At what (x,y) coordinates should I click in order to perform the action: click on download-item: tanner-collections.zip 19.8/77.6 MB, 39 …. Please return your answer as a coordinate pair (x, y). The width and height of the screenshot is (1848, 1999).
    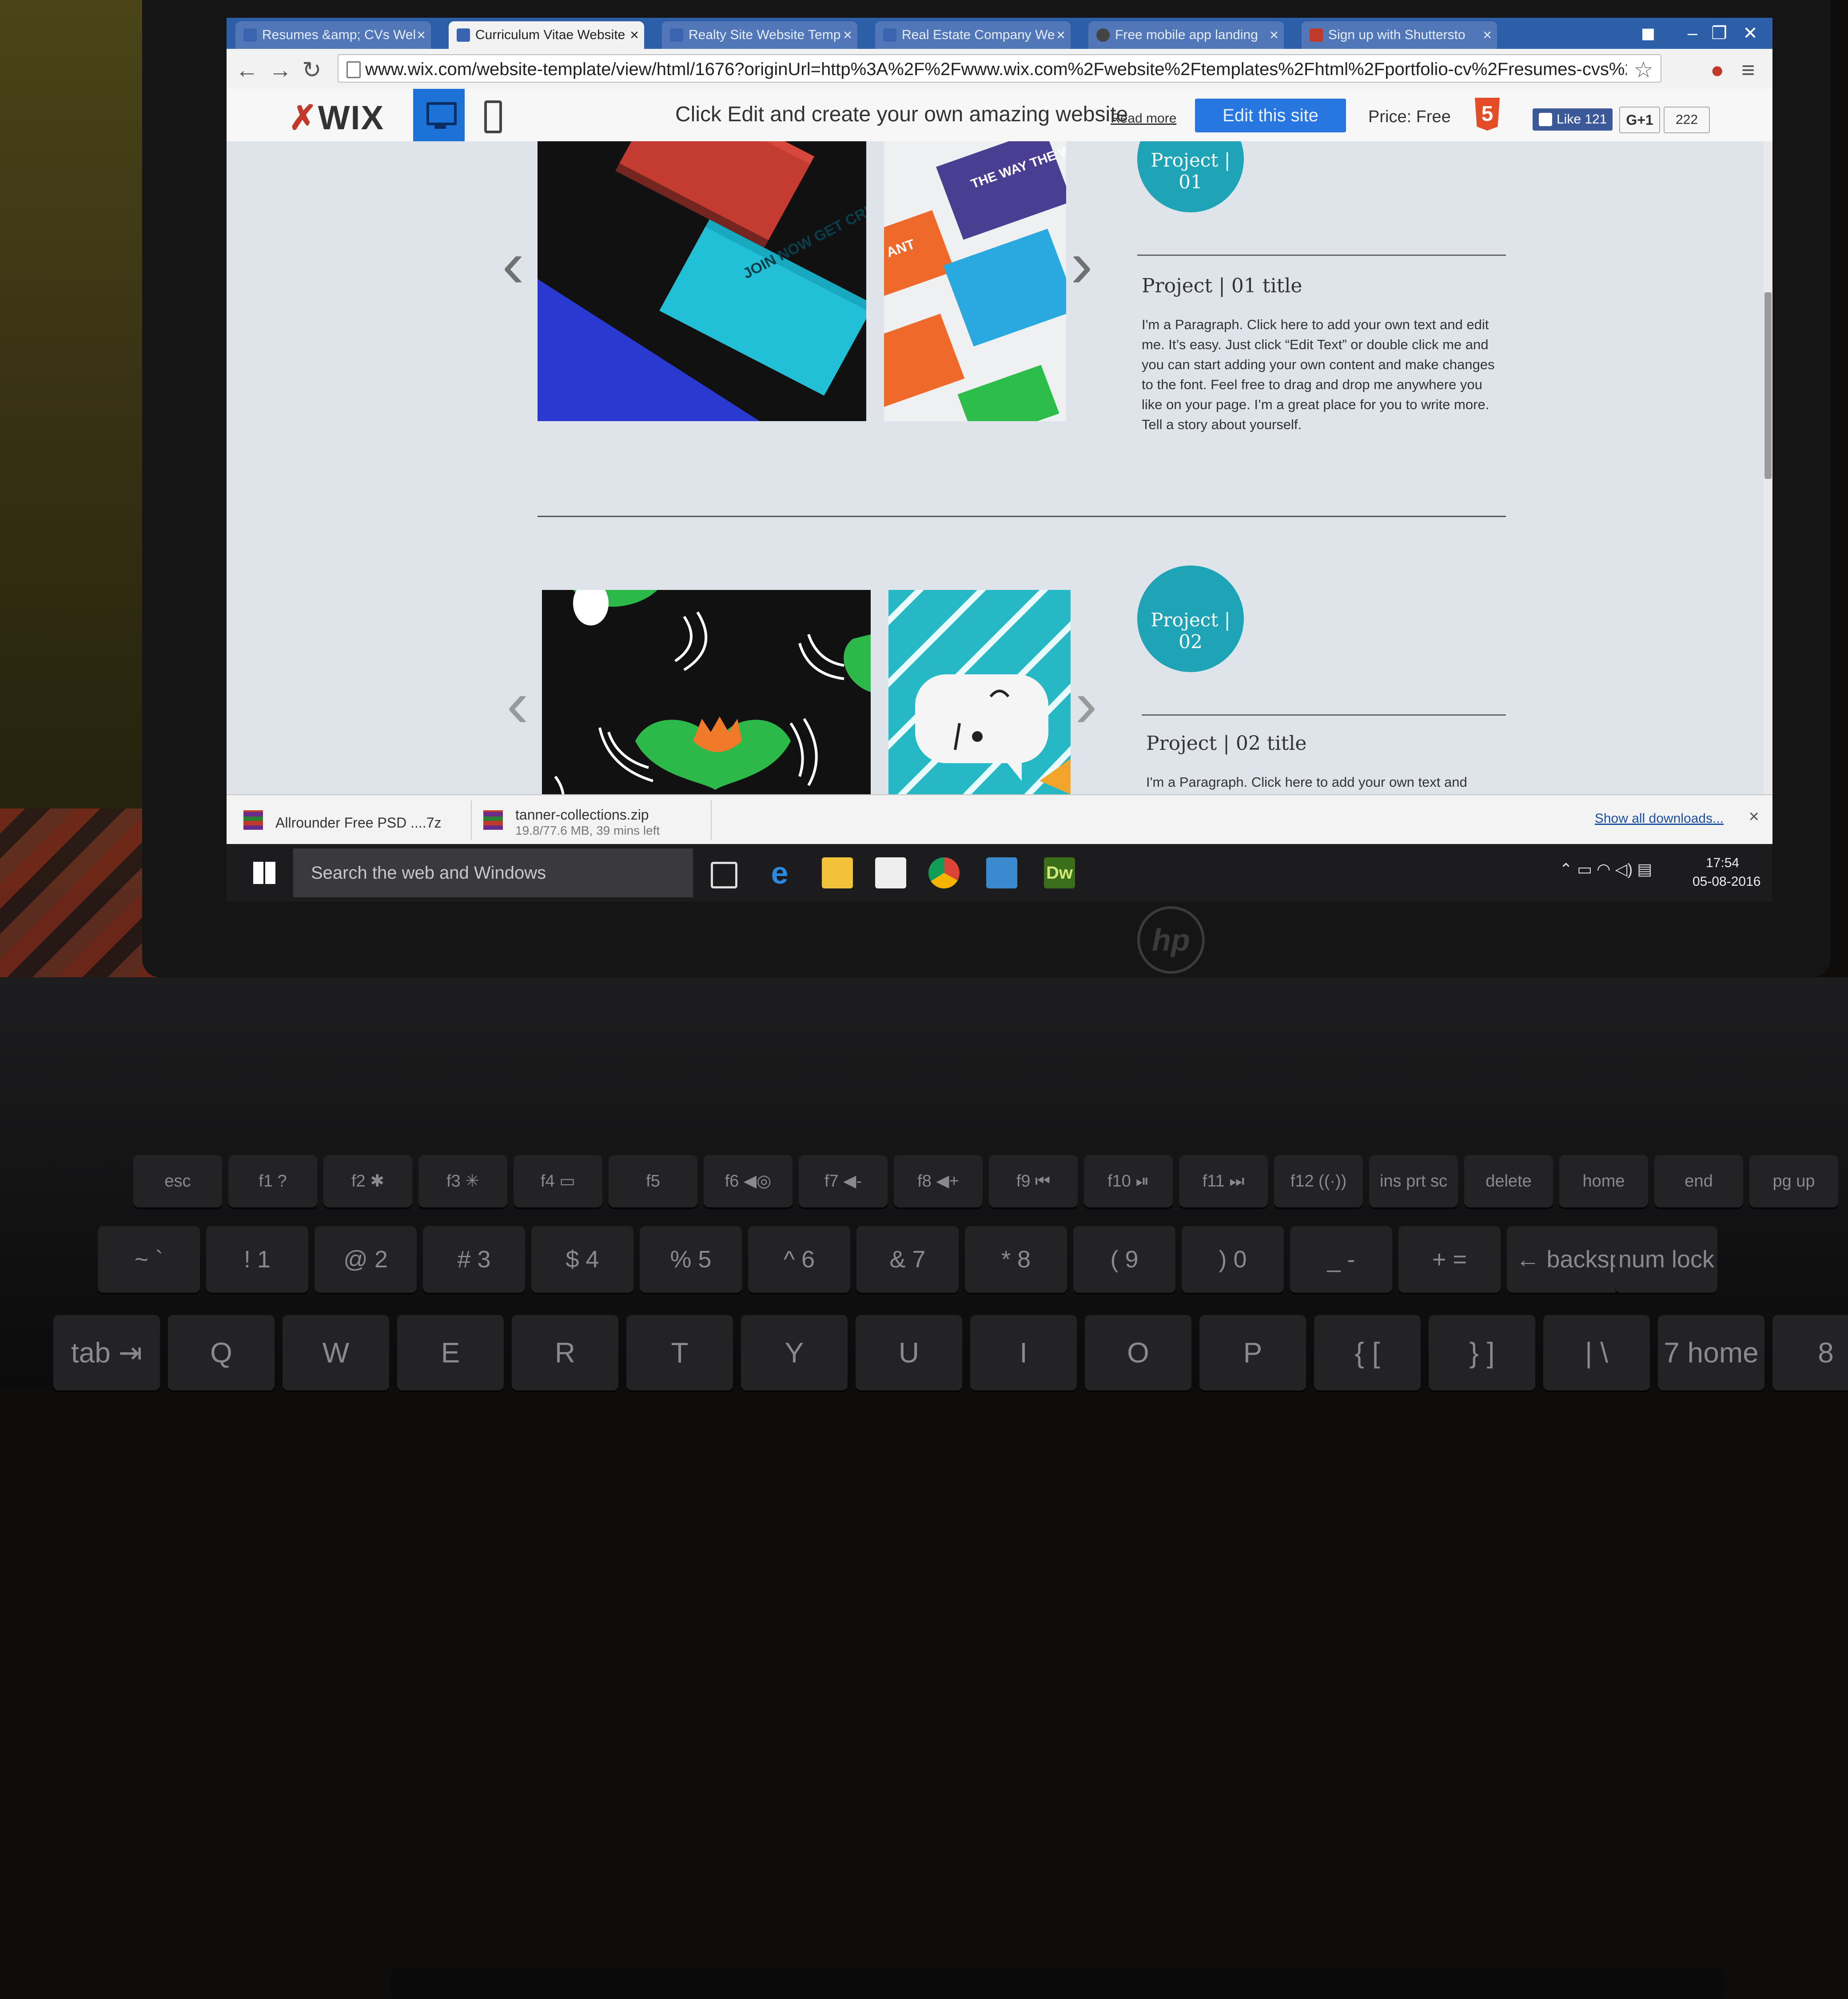
    Looking at the image, I should click on (593, 820).